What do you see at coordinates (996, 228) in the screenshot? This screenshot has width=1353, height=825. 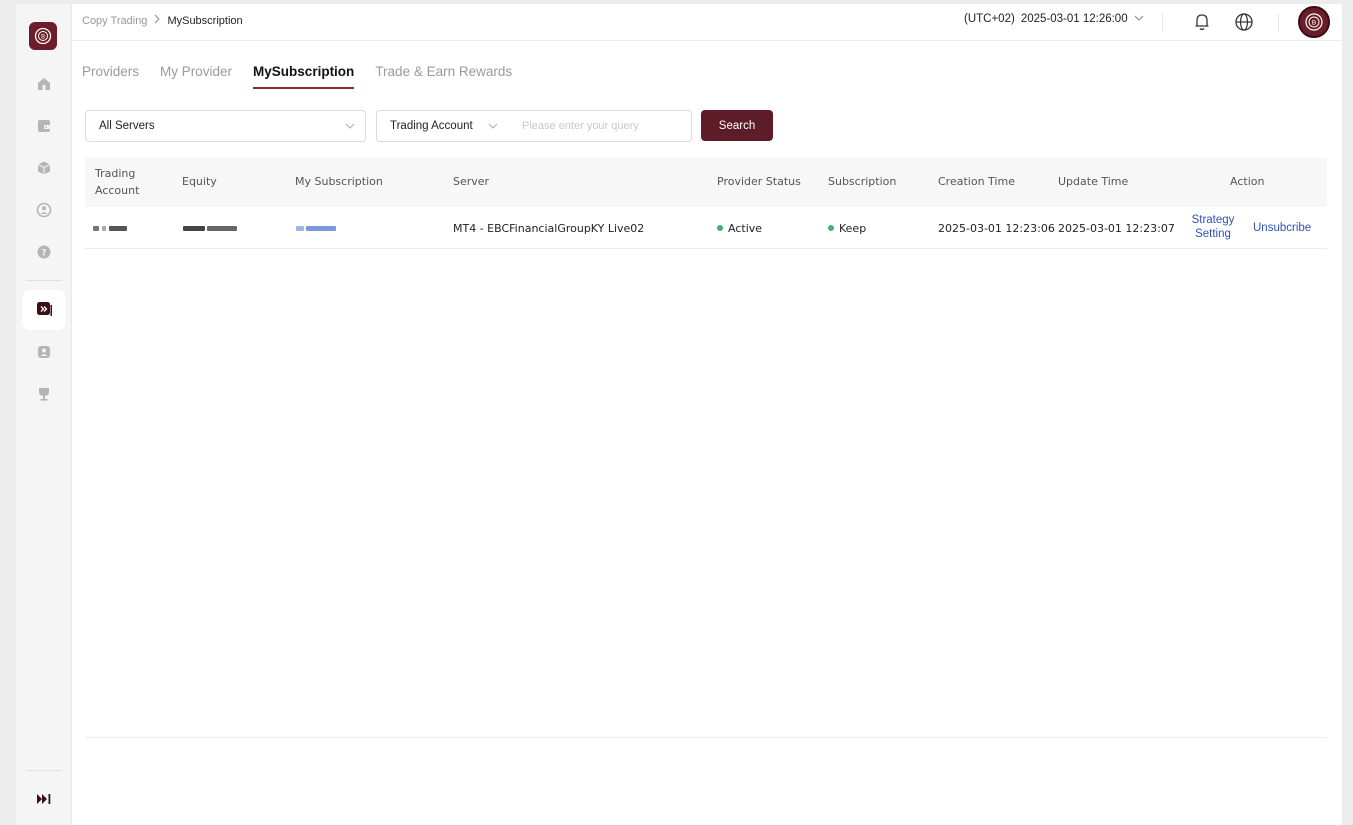 I see `creation-time-cell: 2025-03-01 12:23:06` at bounding box center [996, 228].